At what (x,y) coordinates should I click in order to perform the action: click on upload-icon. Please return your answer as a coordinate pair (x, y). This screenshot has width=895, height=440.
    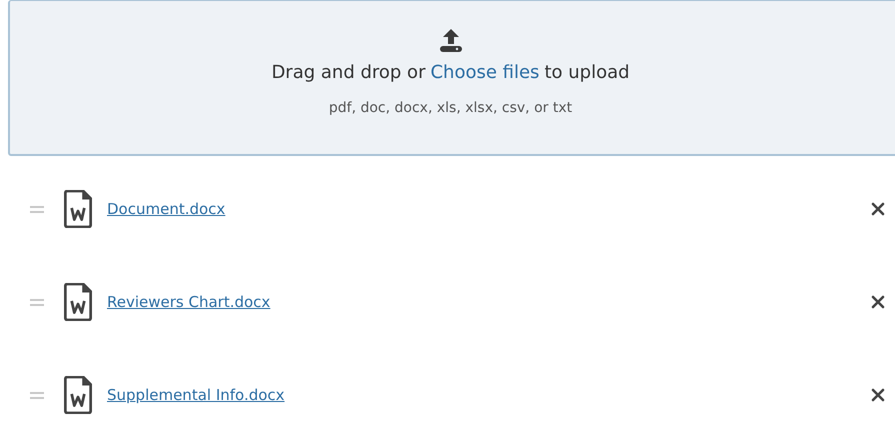
    Looking at the image, I should click on (450, 40).